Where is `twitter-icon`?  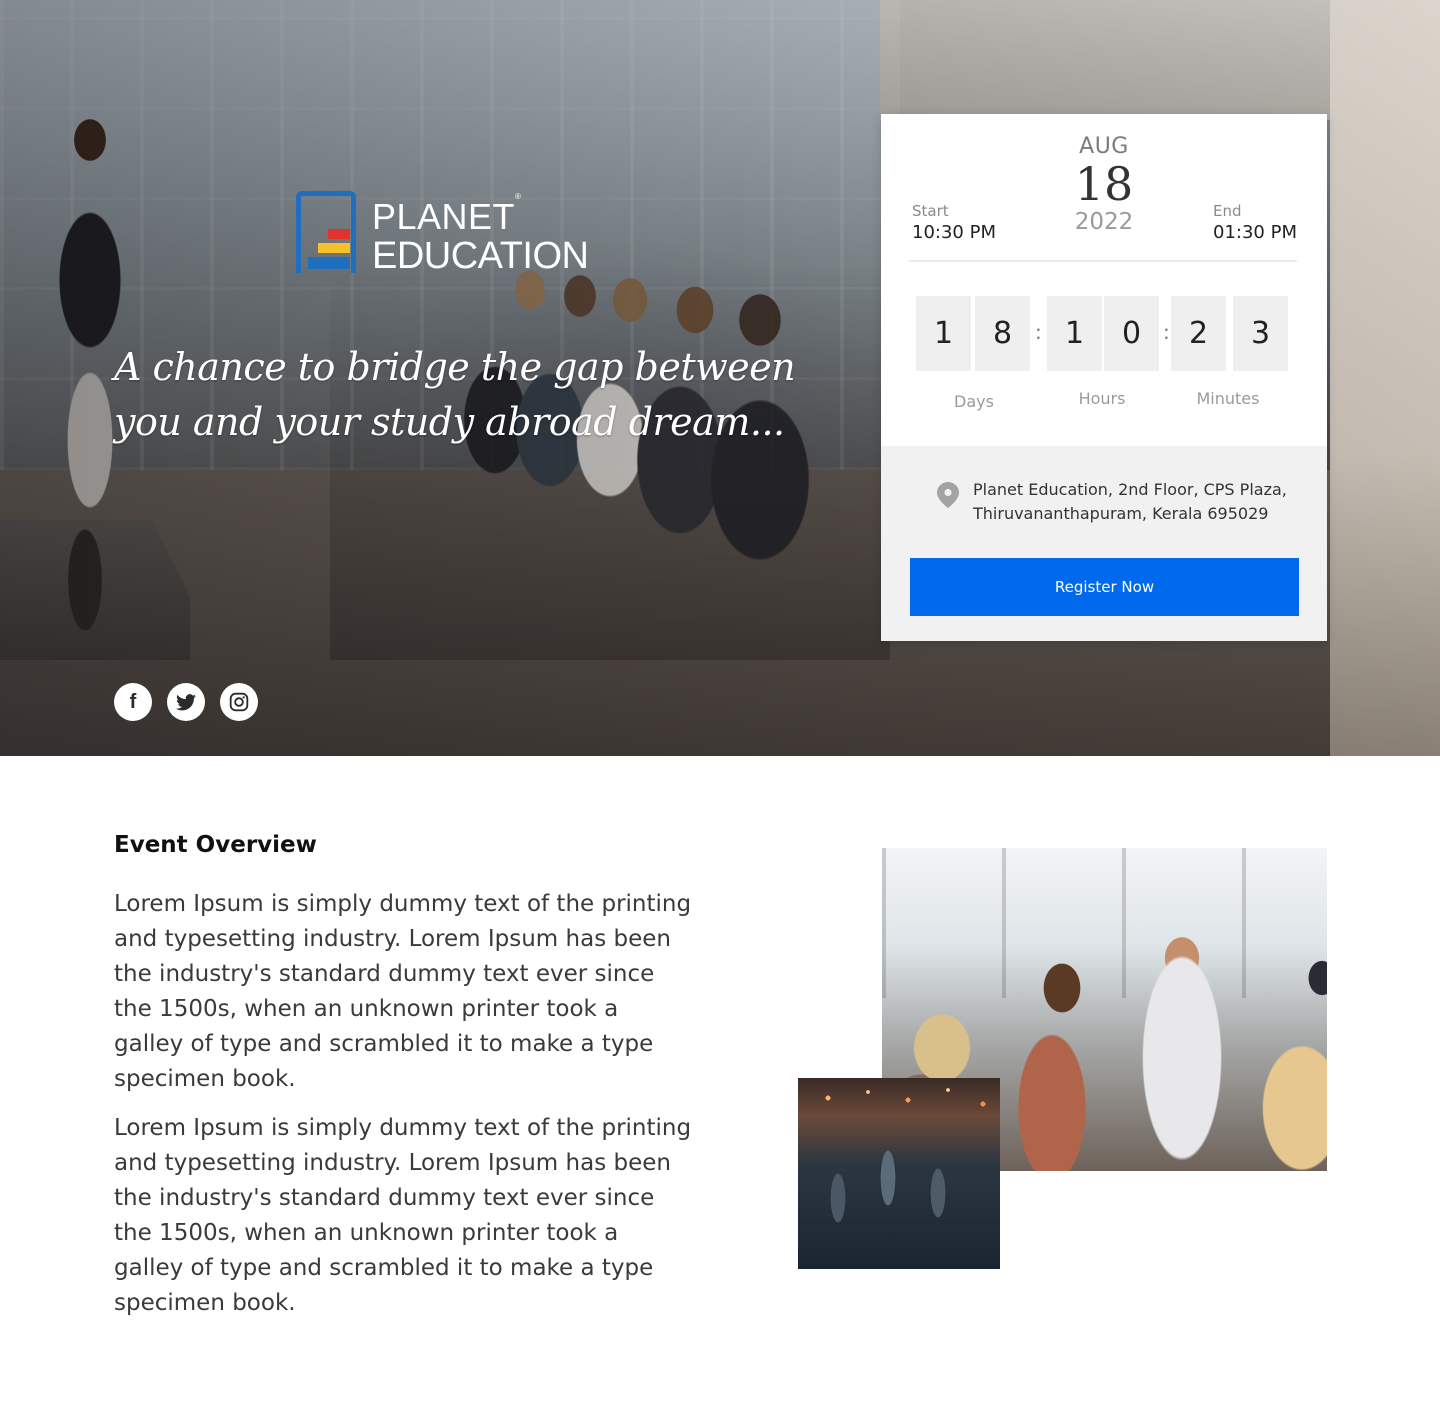
twitter-icon is located at coordinates (186, 702).